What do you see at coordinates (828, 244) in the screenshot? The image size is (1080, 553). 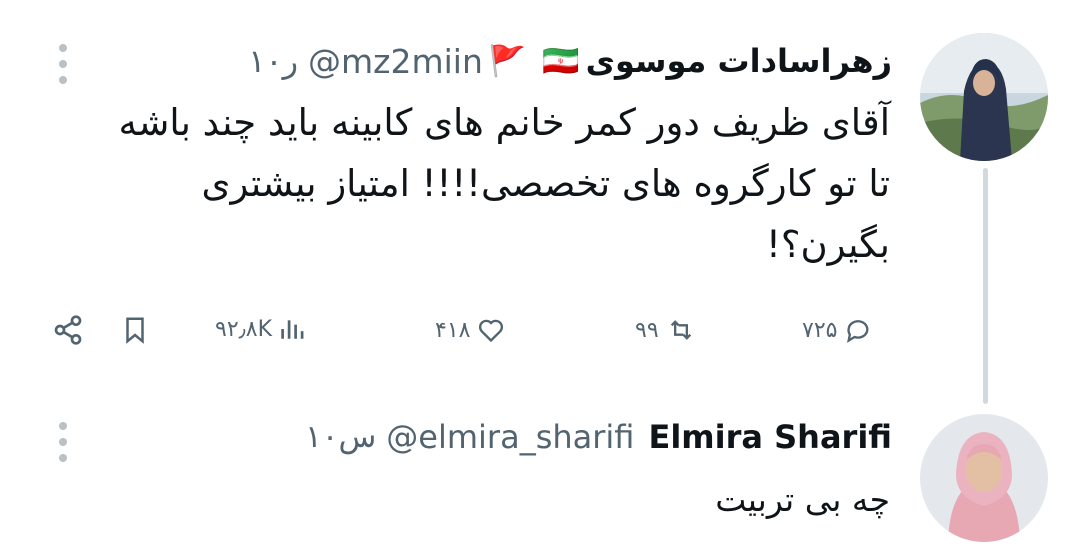 I see `tweet-text-line: بگیرن؟!` at bounding box center [828, 244].